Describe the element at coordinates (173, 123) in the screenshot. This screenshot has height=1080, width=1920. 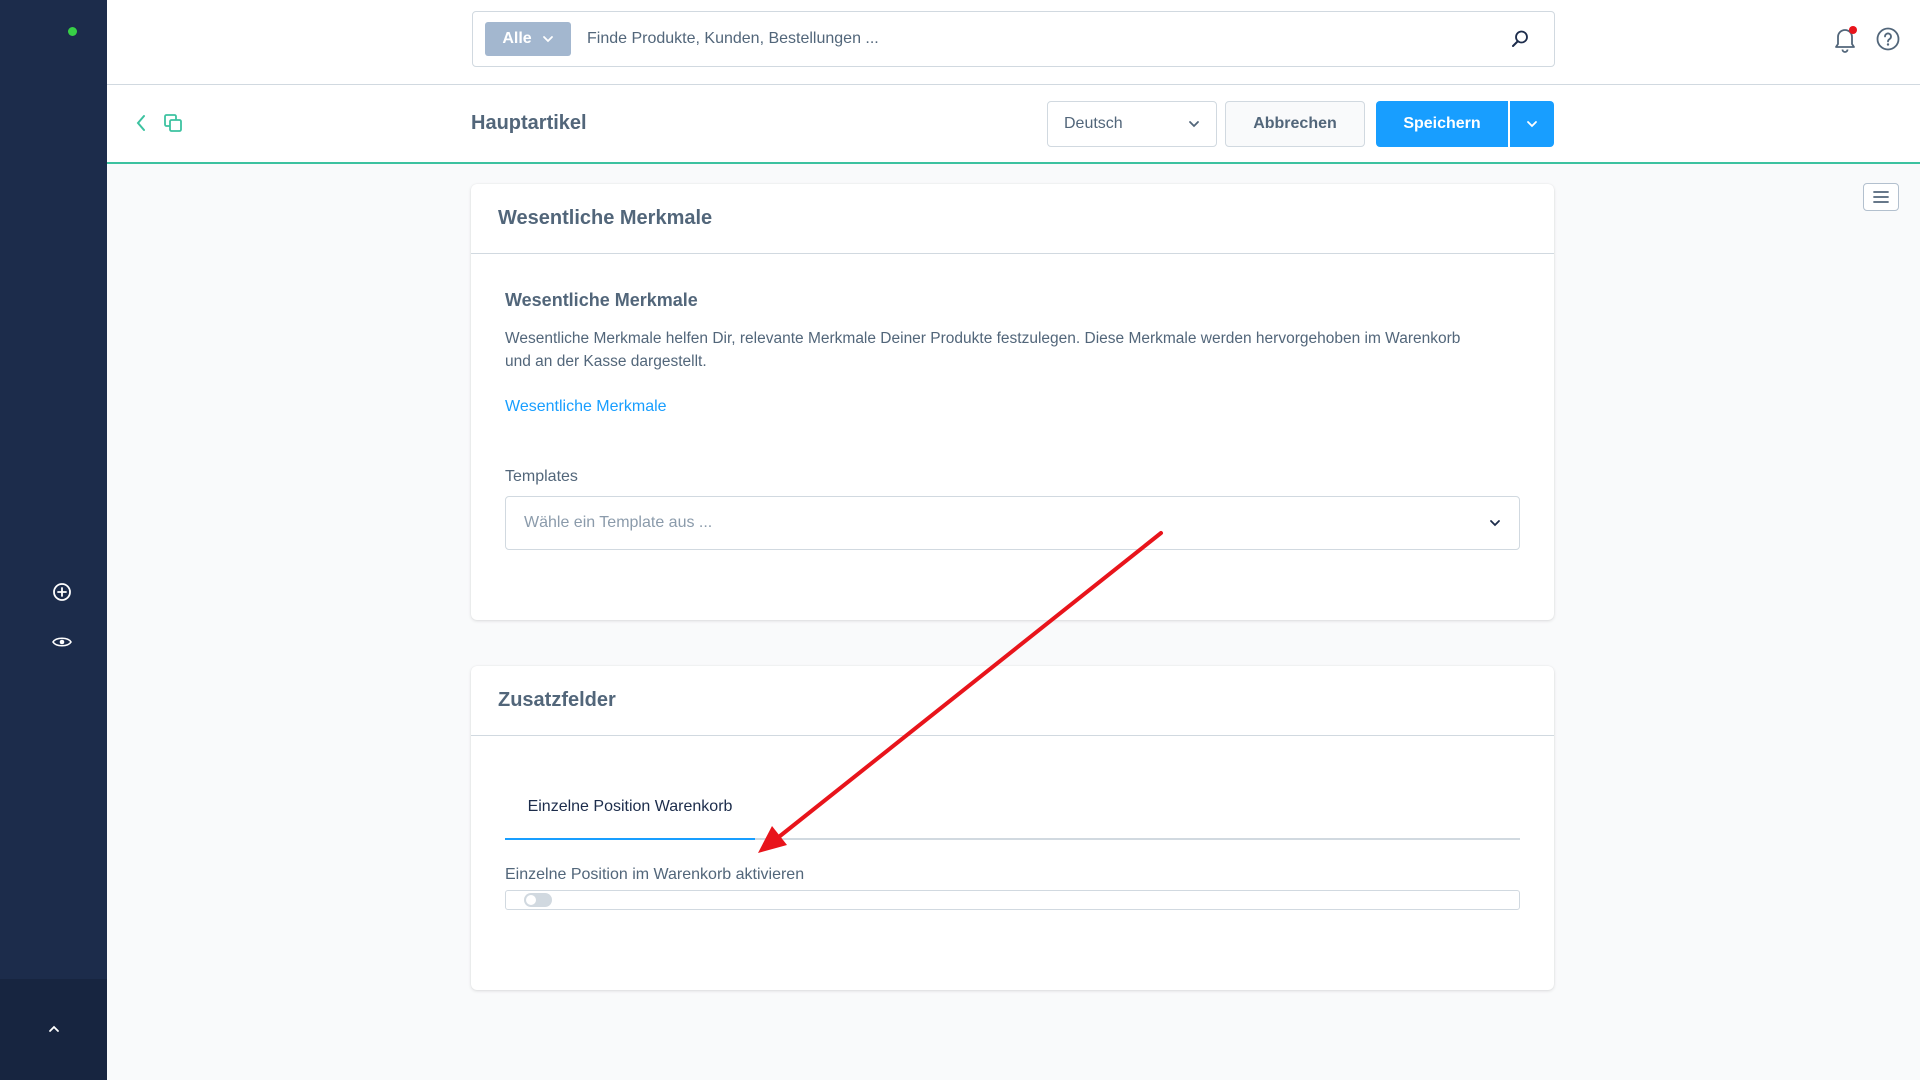
I see `duplicate-icon` at that location.